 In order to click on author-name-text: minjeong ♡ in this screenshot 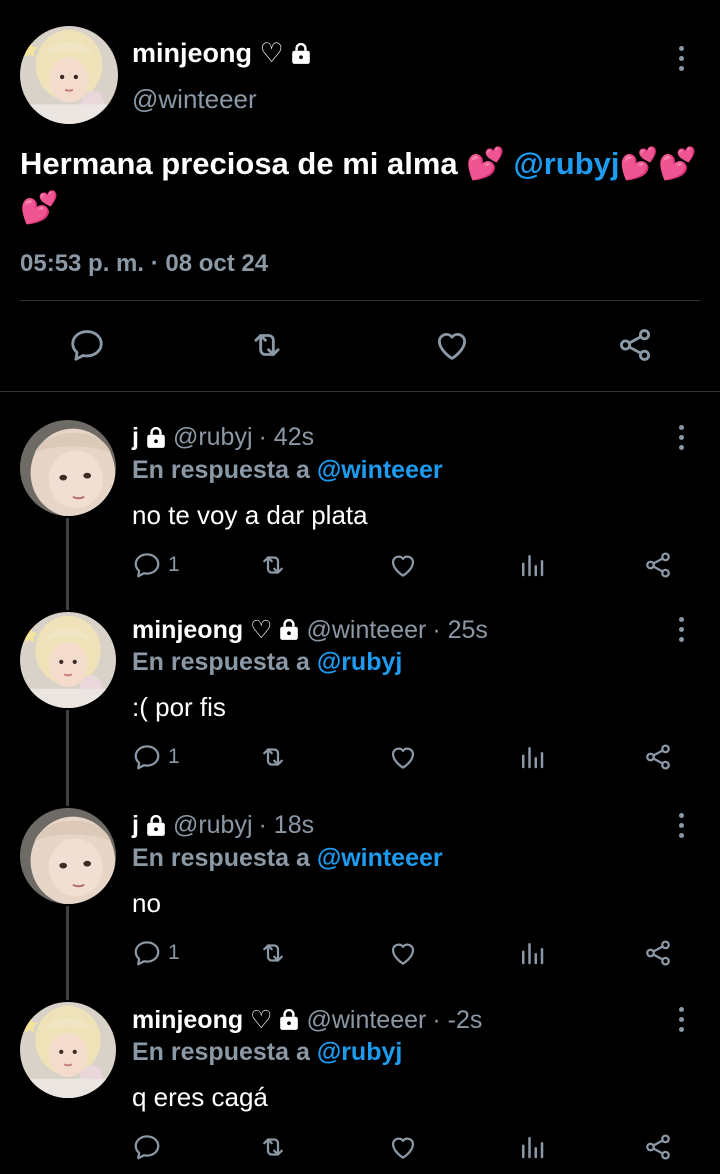, I will do `click(208, 53)`.